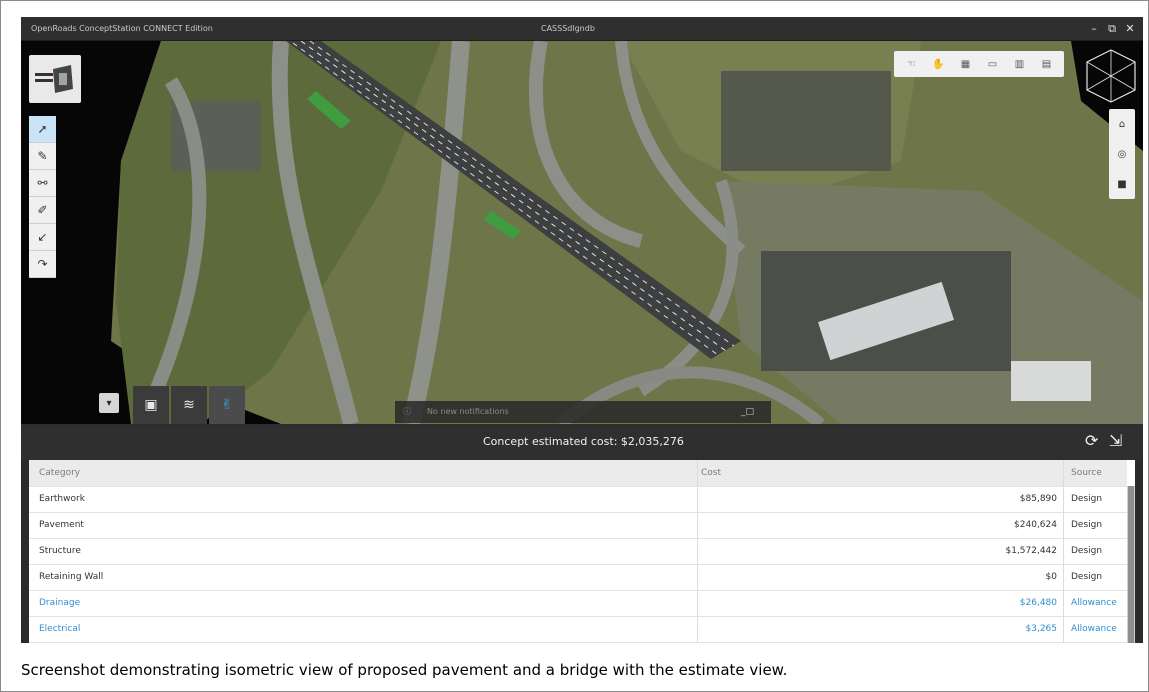 This screenshot has height=692, width=1149. Describe the element at coordinates (1047, 64) in the screenshot. I see `table-view-icon: ▤` at that location.